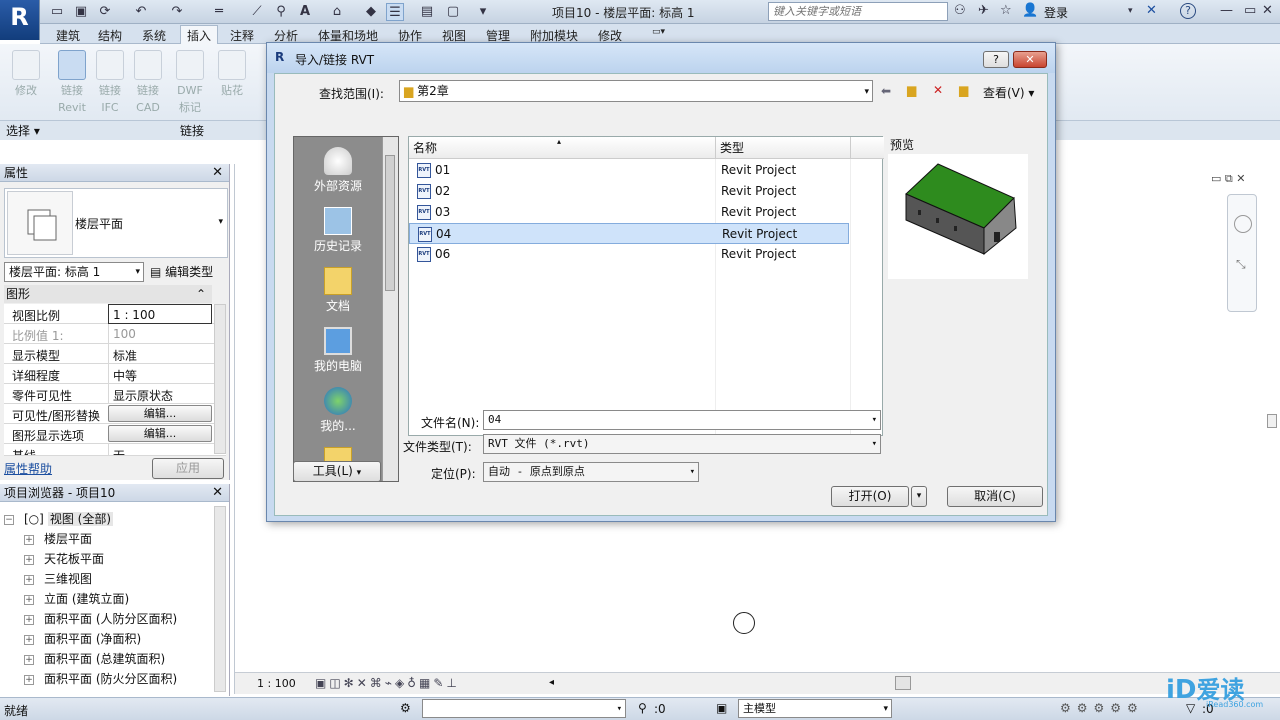 The image size is (1280, 720). What do you see at coordinates (100, 678) in the screenshot?
I see `tree-item: + 面积平面 (防火分区面积)` at bounding box center [100, 678].